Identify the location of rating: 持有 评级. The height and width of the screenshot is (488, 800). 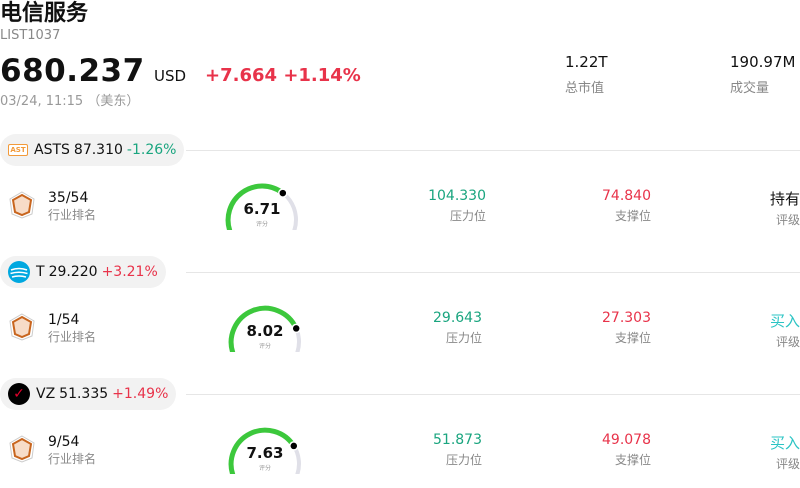
(785, 208).